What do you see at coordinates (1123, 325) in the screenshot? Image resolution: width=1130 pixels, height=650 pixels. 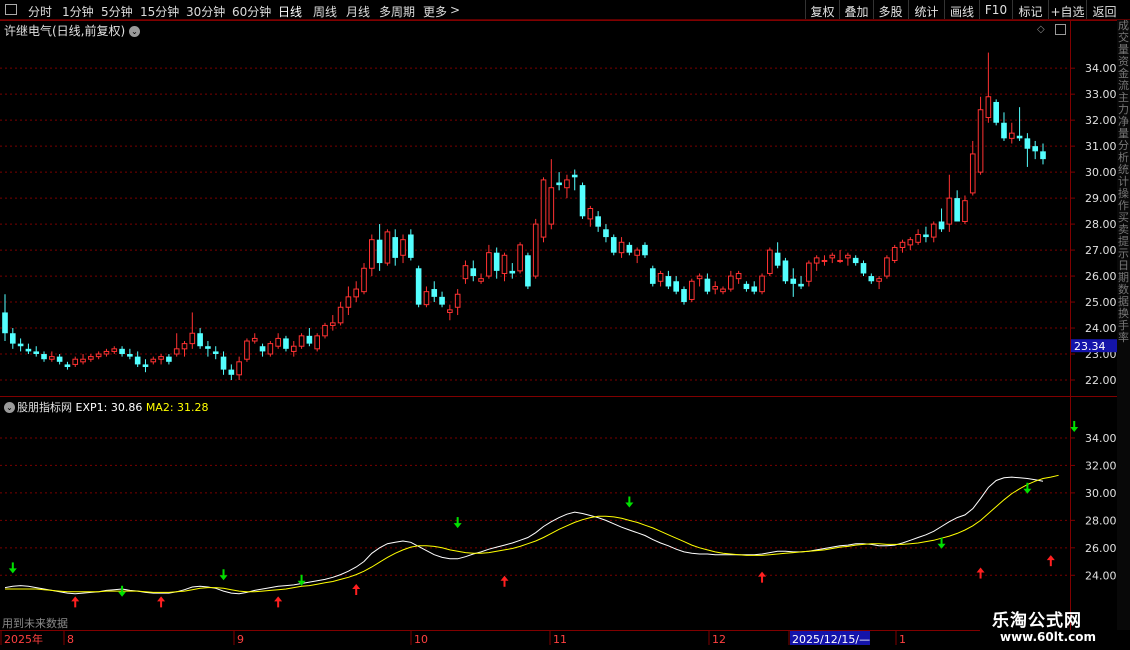 I see `right-side-strip: 成交量资金流主力净量分析统计操作买卖提示日期数据换手率` at bounding box center [1123, 325].